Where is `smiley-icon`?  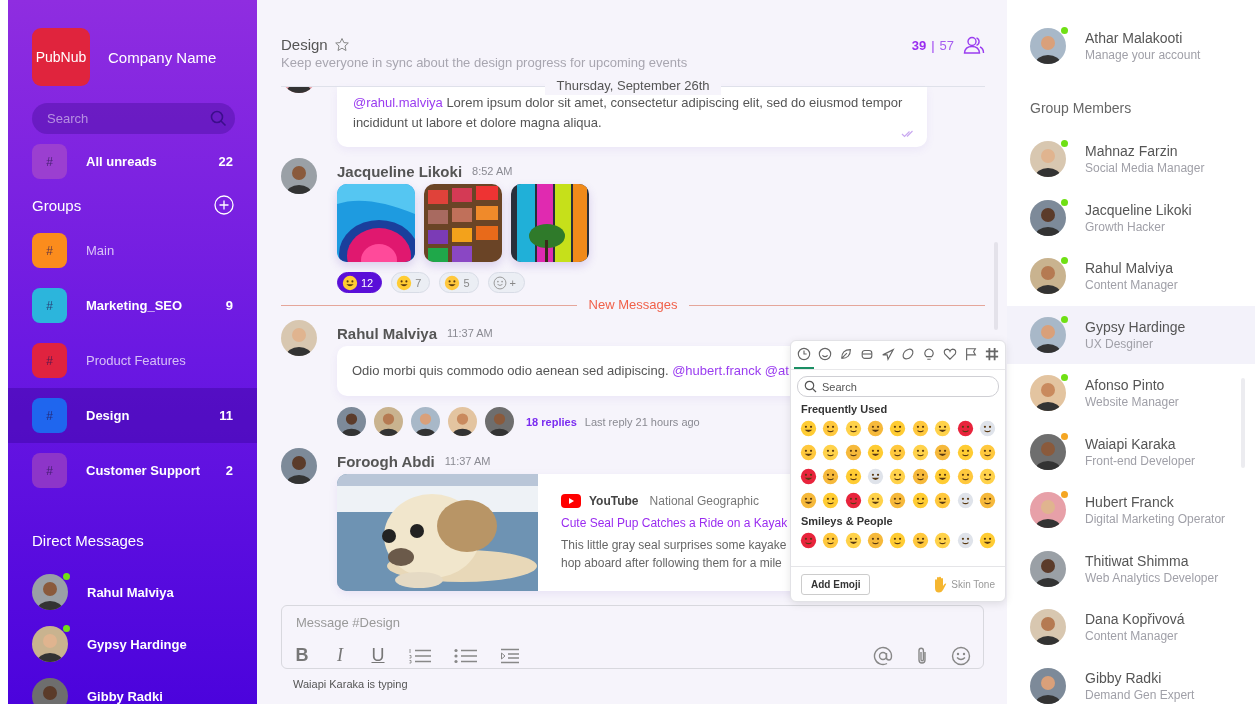
smiley-icon is located at coordinates (961, 655).